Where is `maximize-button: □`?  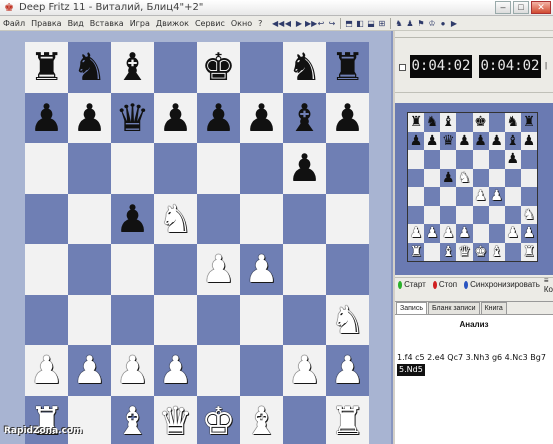
maximize-button: □ is located at coordinates (521, 7).